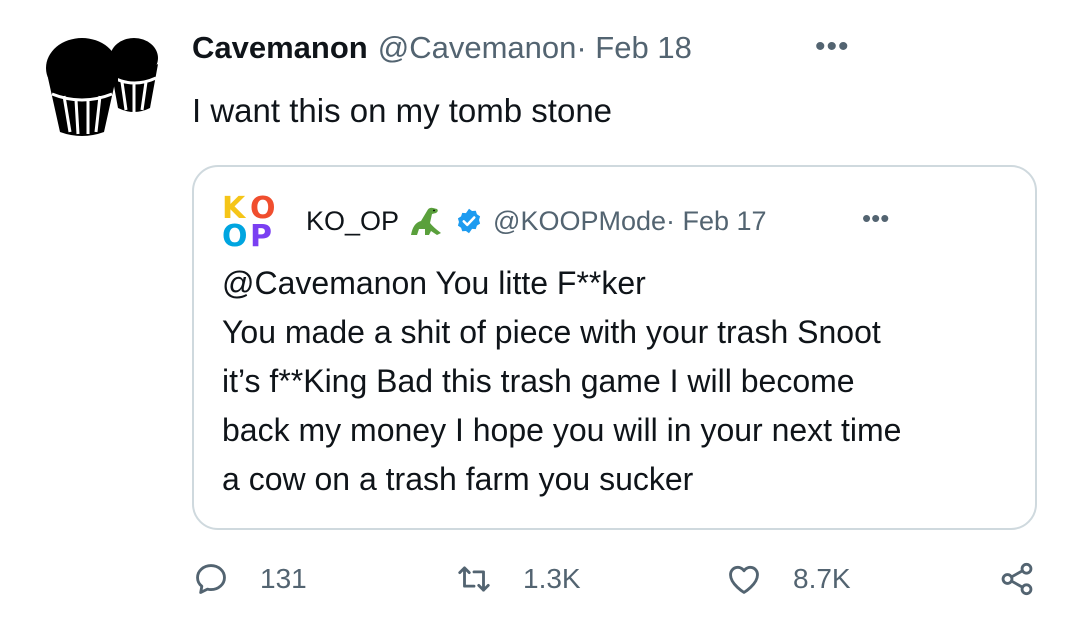 The width and height of the screenshot is (1080, 635). Describe the element at coordinates (552, 578) in the screenshot. I see `retweet-count: 1.3K` at that location.